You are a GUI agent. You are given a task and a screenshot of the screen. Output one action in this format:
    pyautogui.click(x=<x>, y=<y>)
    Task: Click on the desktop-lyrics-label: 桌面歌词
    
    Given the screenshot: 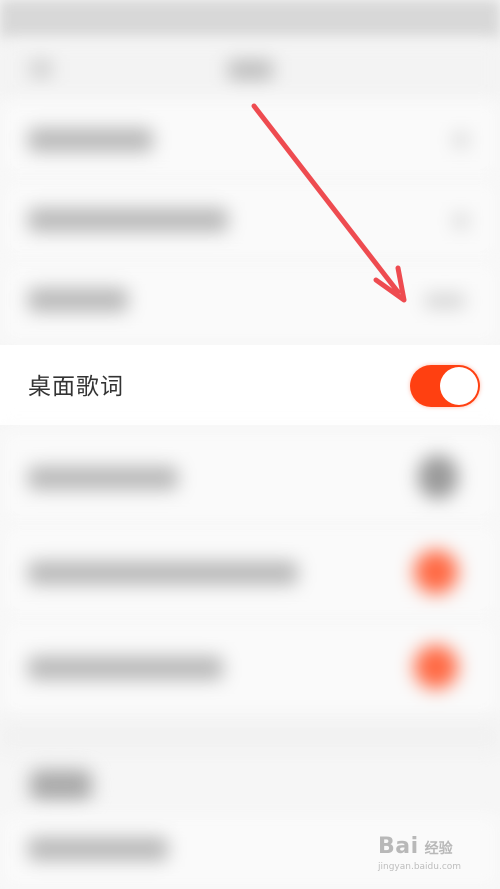 What is the action you would take?
    pyautogui.click(x=76, y=387)
    